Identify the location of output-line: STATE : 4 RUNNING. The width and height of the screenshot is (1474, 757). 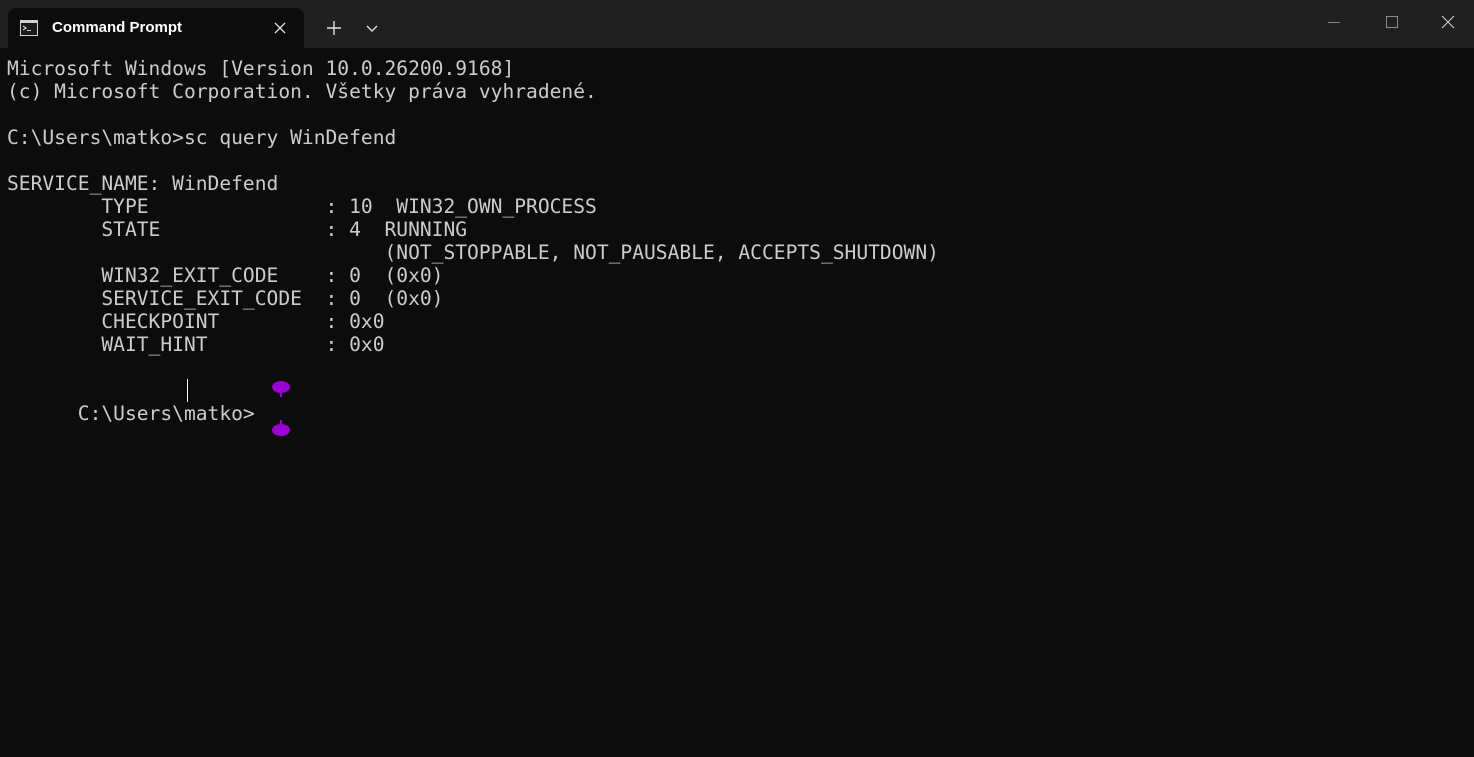
(237, 229).